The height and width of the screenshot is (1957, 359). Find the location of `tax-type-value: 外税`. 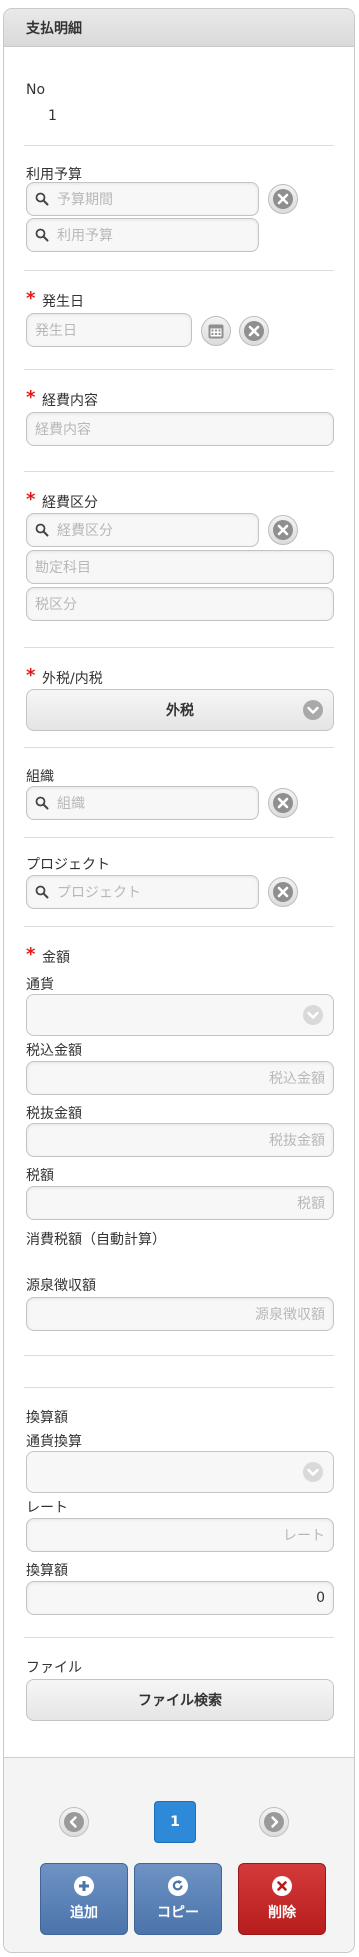

tax-type-value: 外税 is located at coordinates (180, 711).